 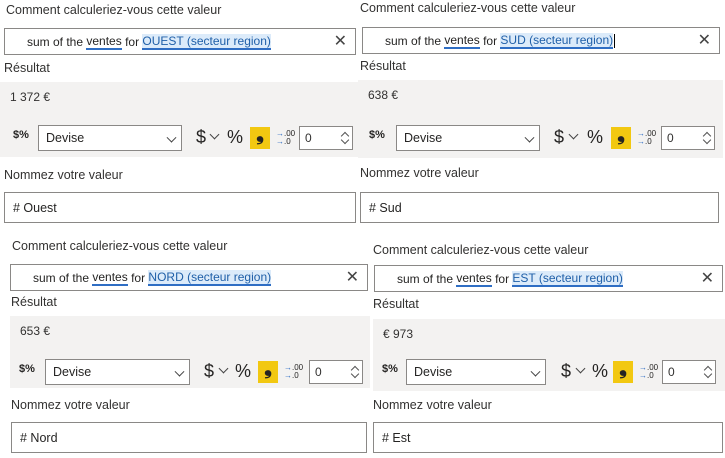 I want to click on name-input: # Est, so click(x=548, y=437).